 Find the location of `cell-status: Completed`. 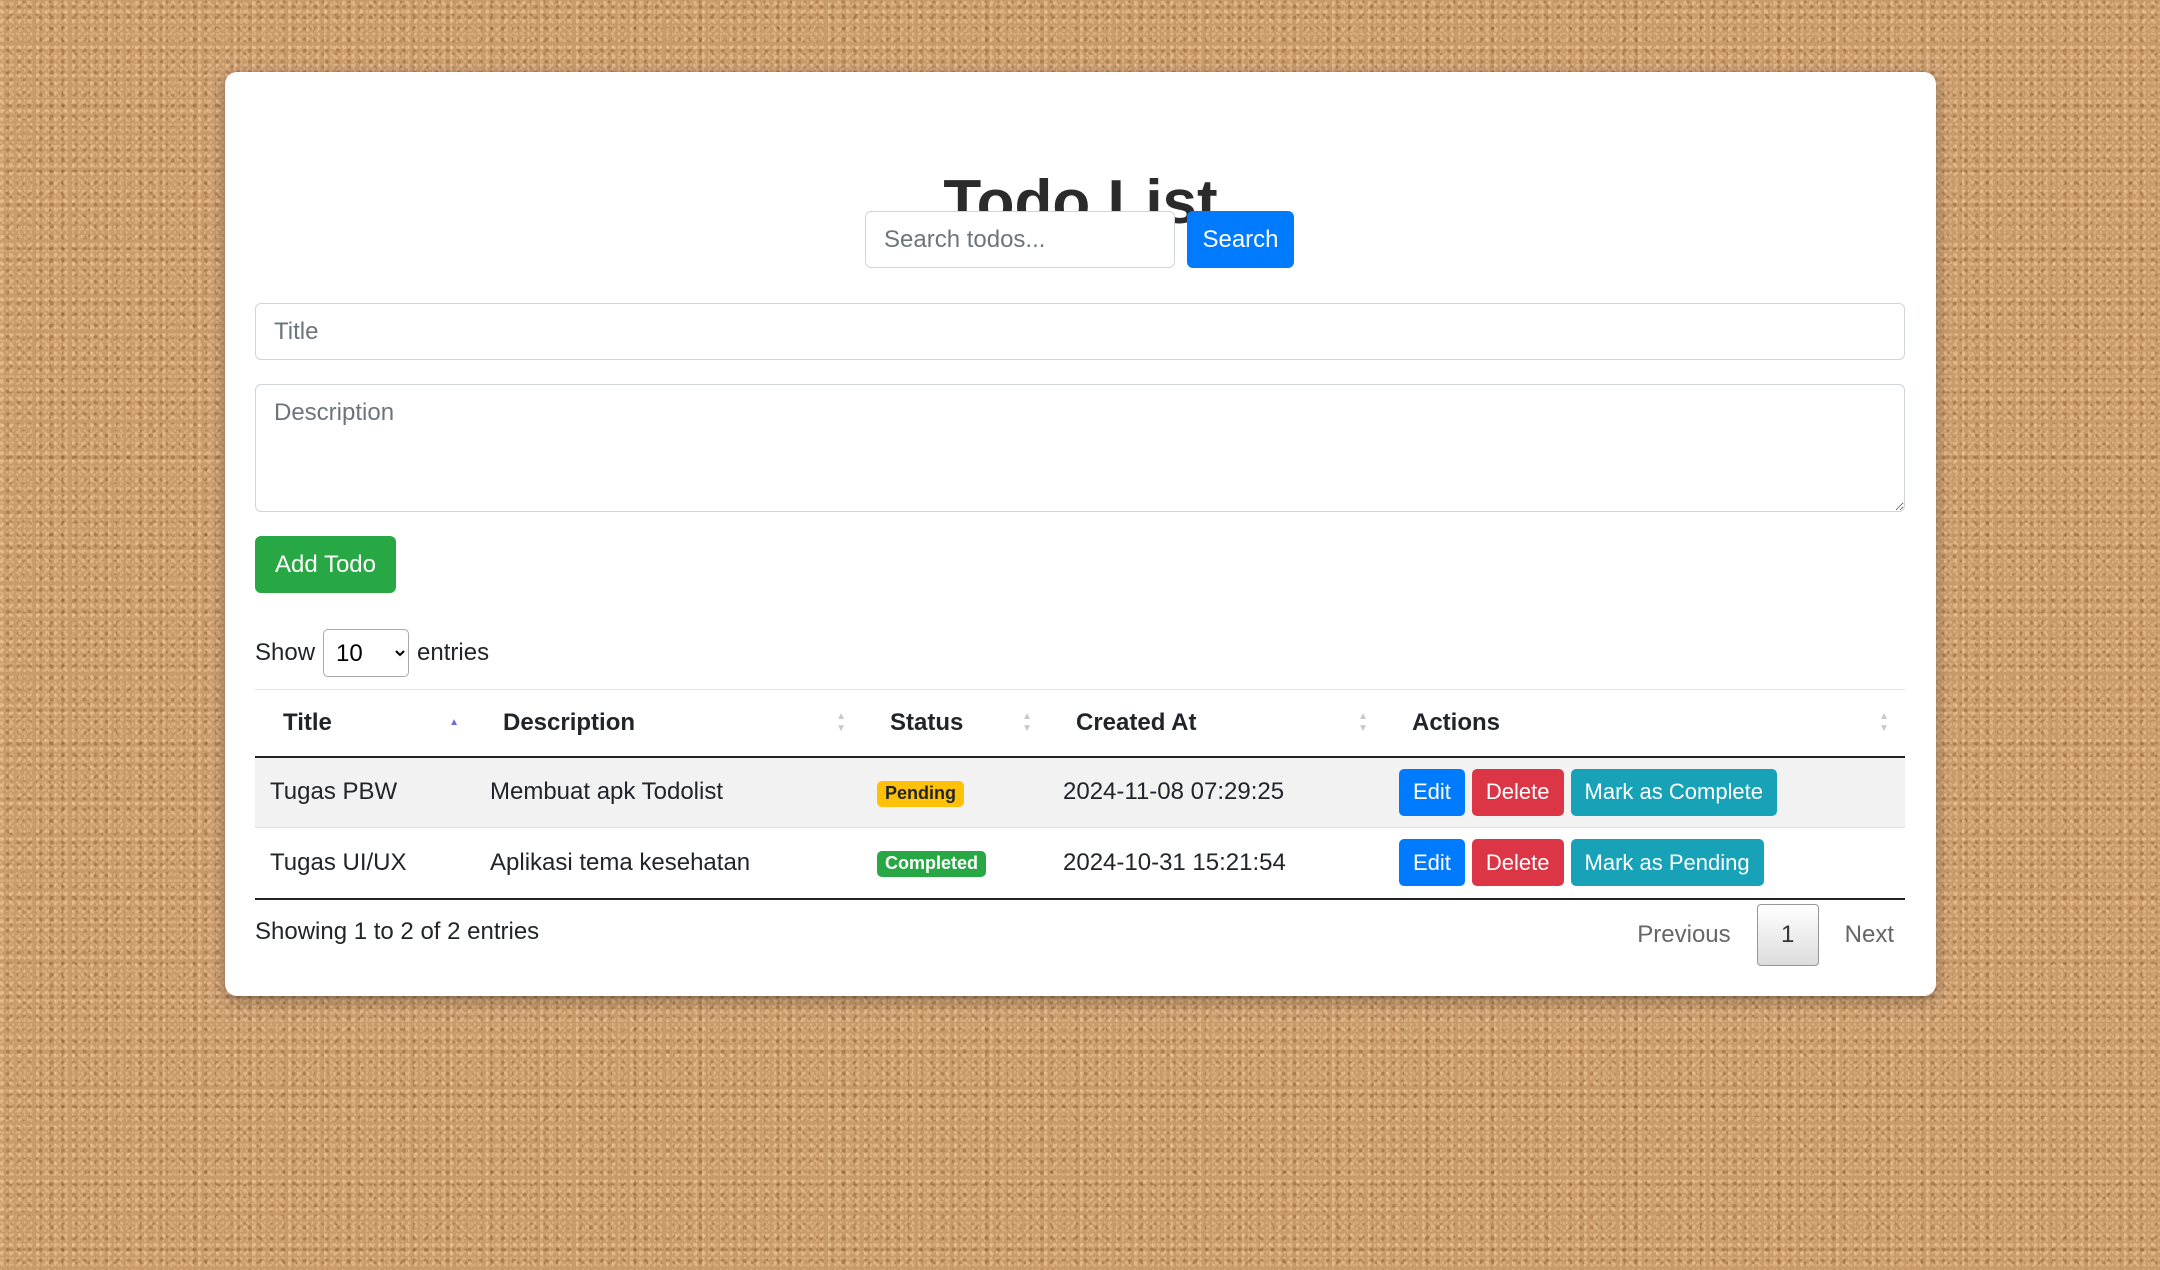

cell-status: Completed is located at coordinates (955, 863).